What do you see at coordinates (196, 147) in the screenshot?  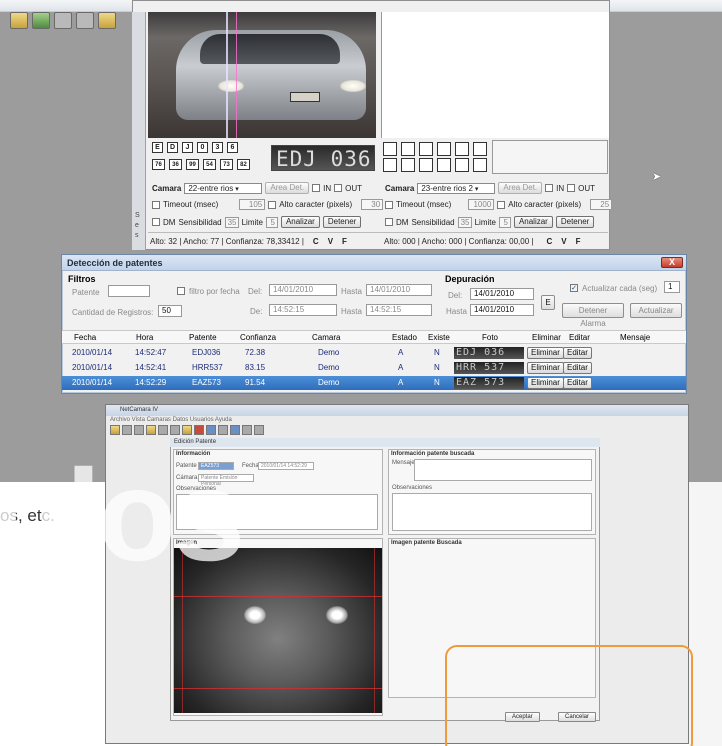 I see `char-grid: E D J 0 3 6` at bounding box center [196, 147].